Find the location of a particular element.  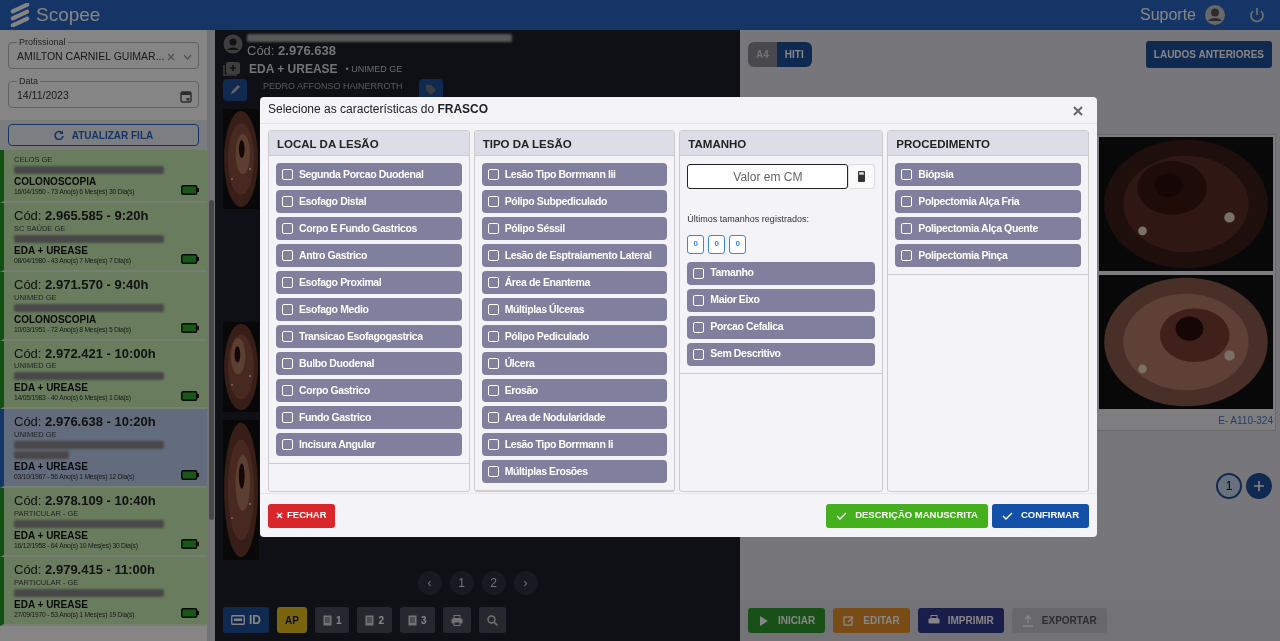

option-button: Esofago Distal is located at coordinates (369, 201).